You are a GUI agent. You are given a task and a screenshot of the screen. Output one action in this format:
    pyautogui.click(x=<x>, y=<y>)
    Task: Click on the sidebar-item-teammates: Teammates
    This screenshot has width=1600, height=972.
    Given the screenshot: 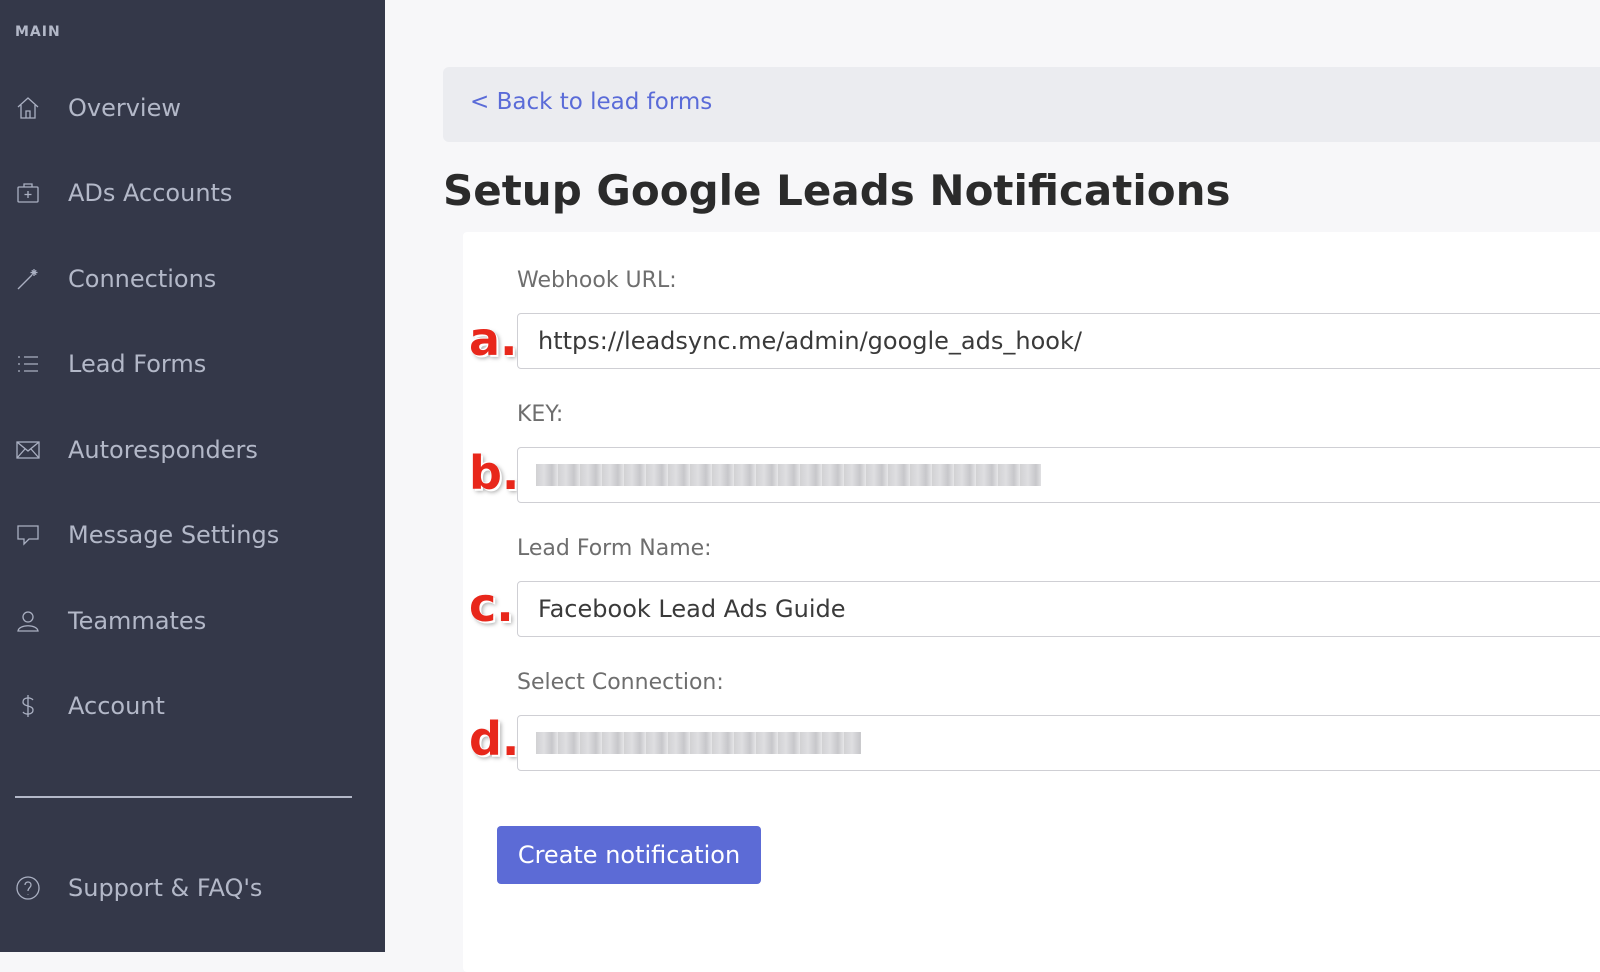 What is the action you would take?
    pyautogui.click(x=192, y=621)
    